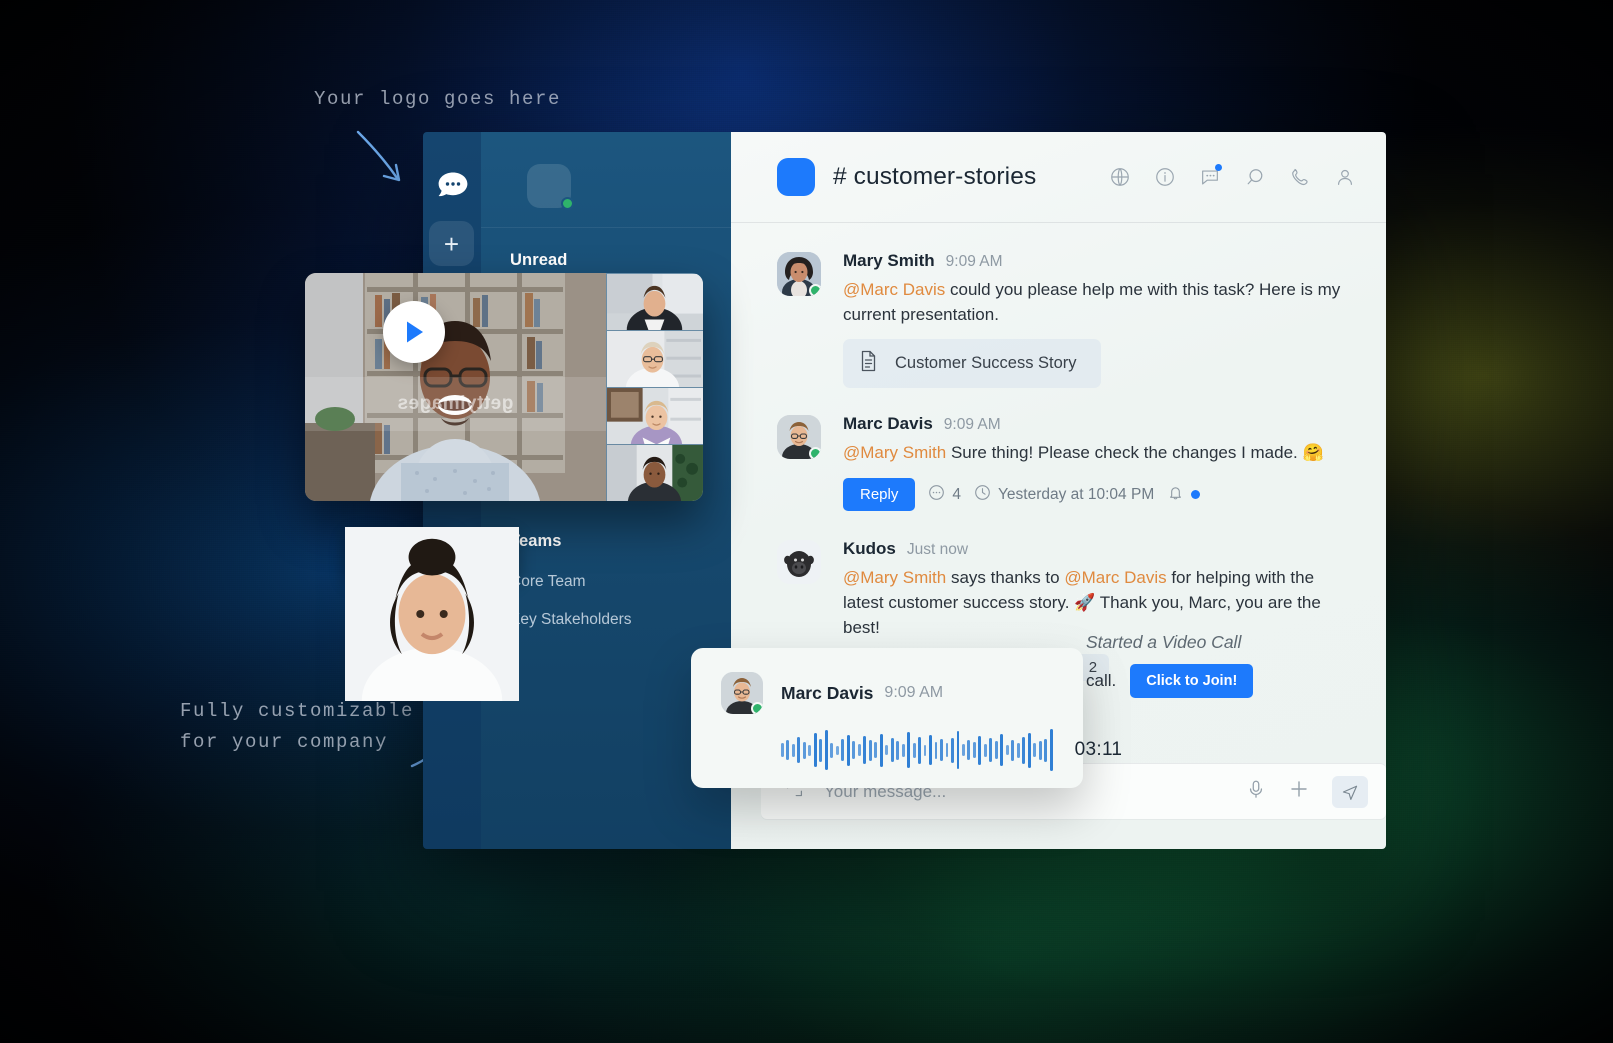 The image size is (1613, 1043). What do you see at coordinates (888, 423) in the screenshot?
I see `message-author: Marc Davis` at bounding box center [888, 423].